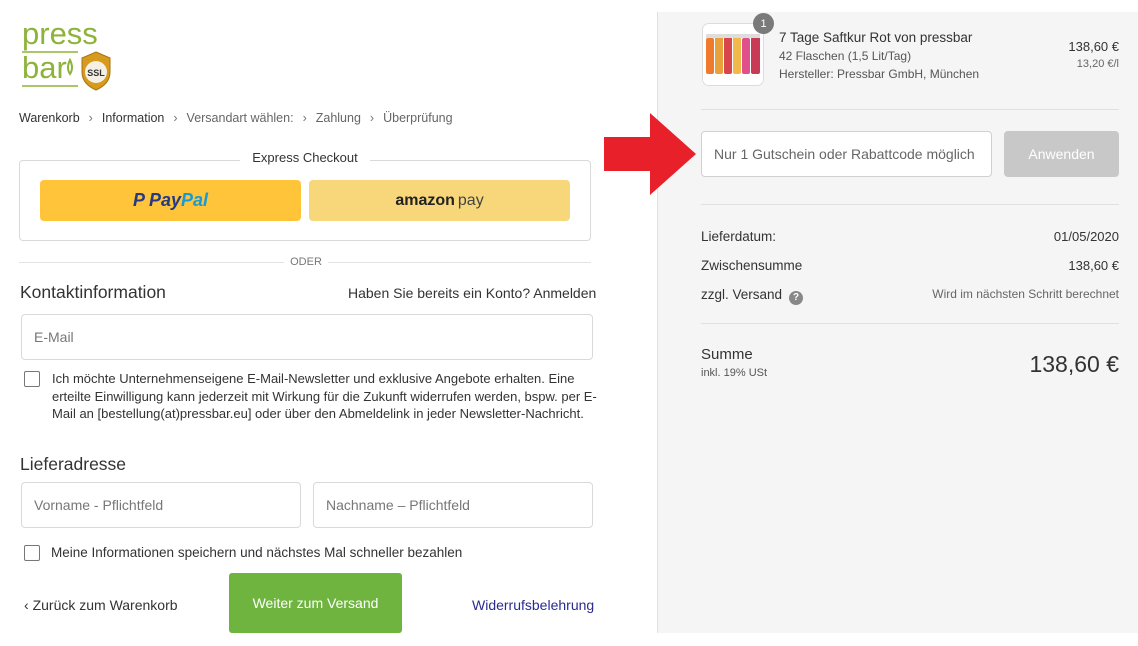 The image size is (1138, 646). I want to click on product-image, so click(733, 54).